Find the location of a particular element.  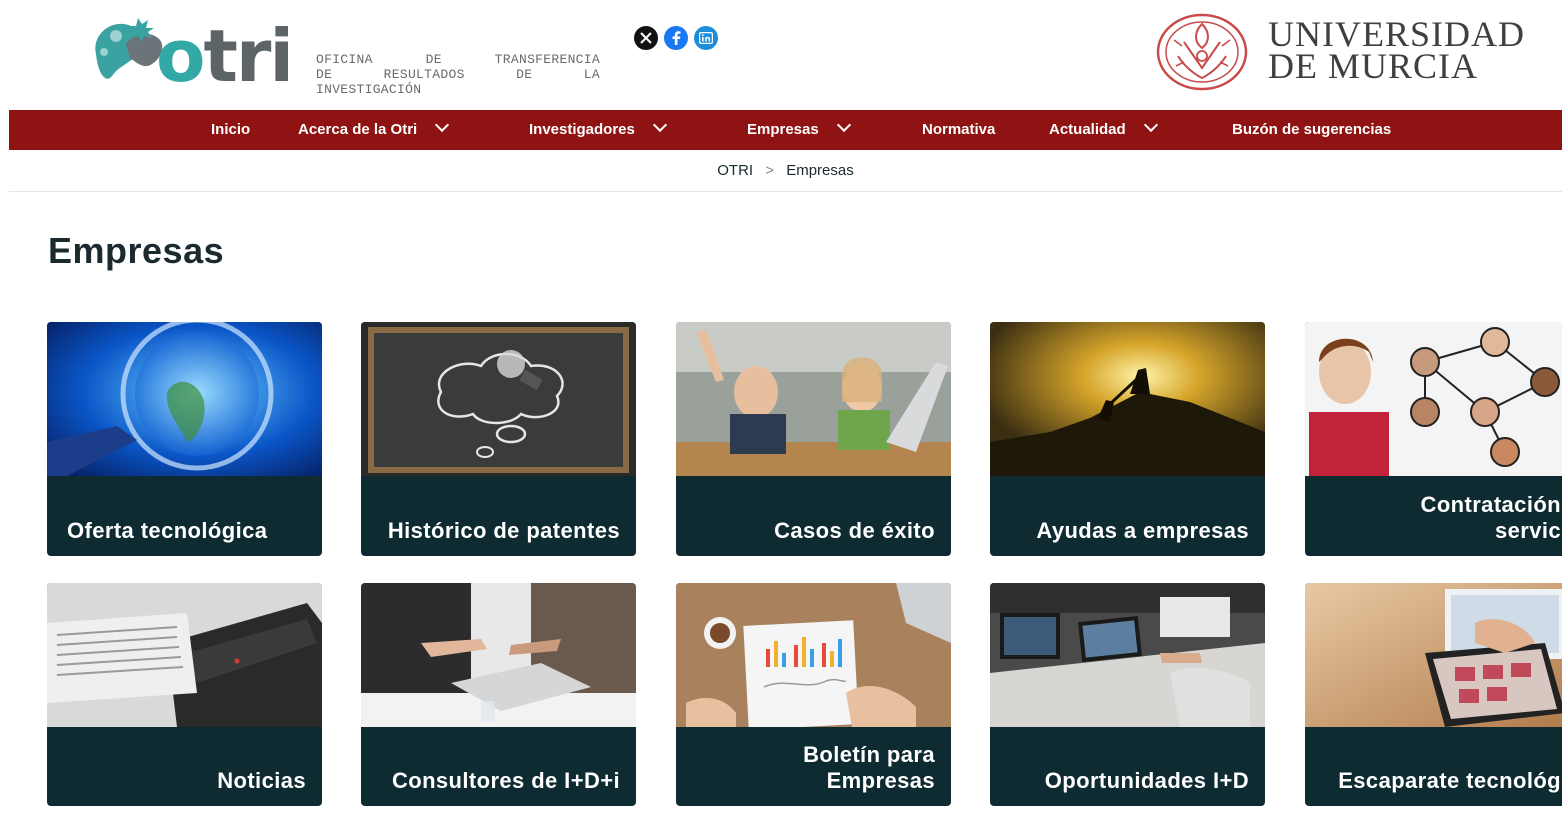

social-links is located at coordinates (676, 38).